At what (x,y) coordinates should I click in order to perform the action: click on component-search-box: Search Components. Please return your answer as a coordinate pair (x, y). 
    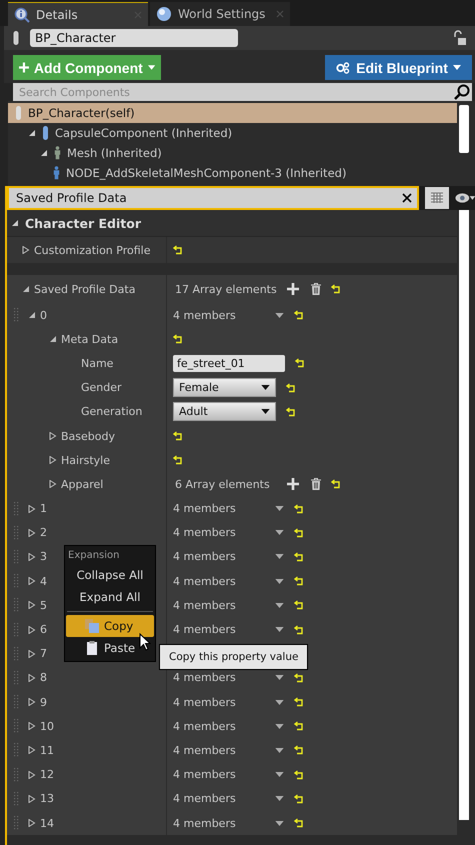
    Looking at the image, I should click on (242, 92).